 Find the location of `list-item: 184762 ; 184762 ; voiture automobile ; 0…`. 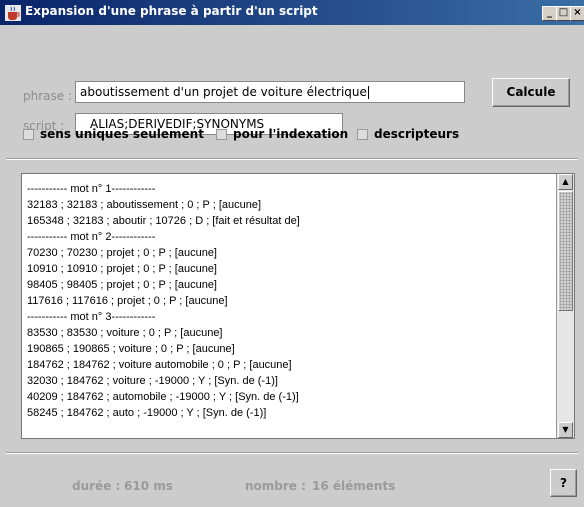

list-item: 184762 ; 184762 ; voiture automobile ; 0… is located at coordinates (292, 365).